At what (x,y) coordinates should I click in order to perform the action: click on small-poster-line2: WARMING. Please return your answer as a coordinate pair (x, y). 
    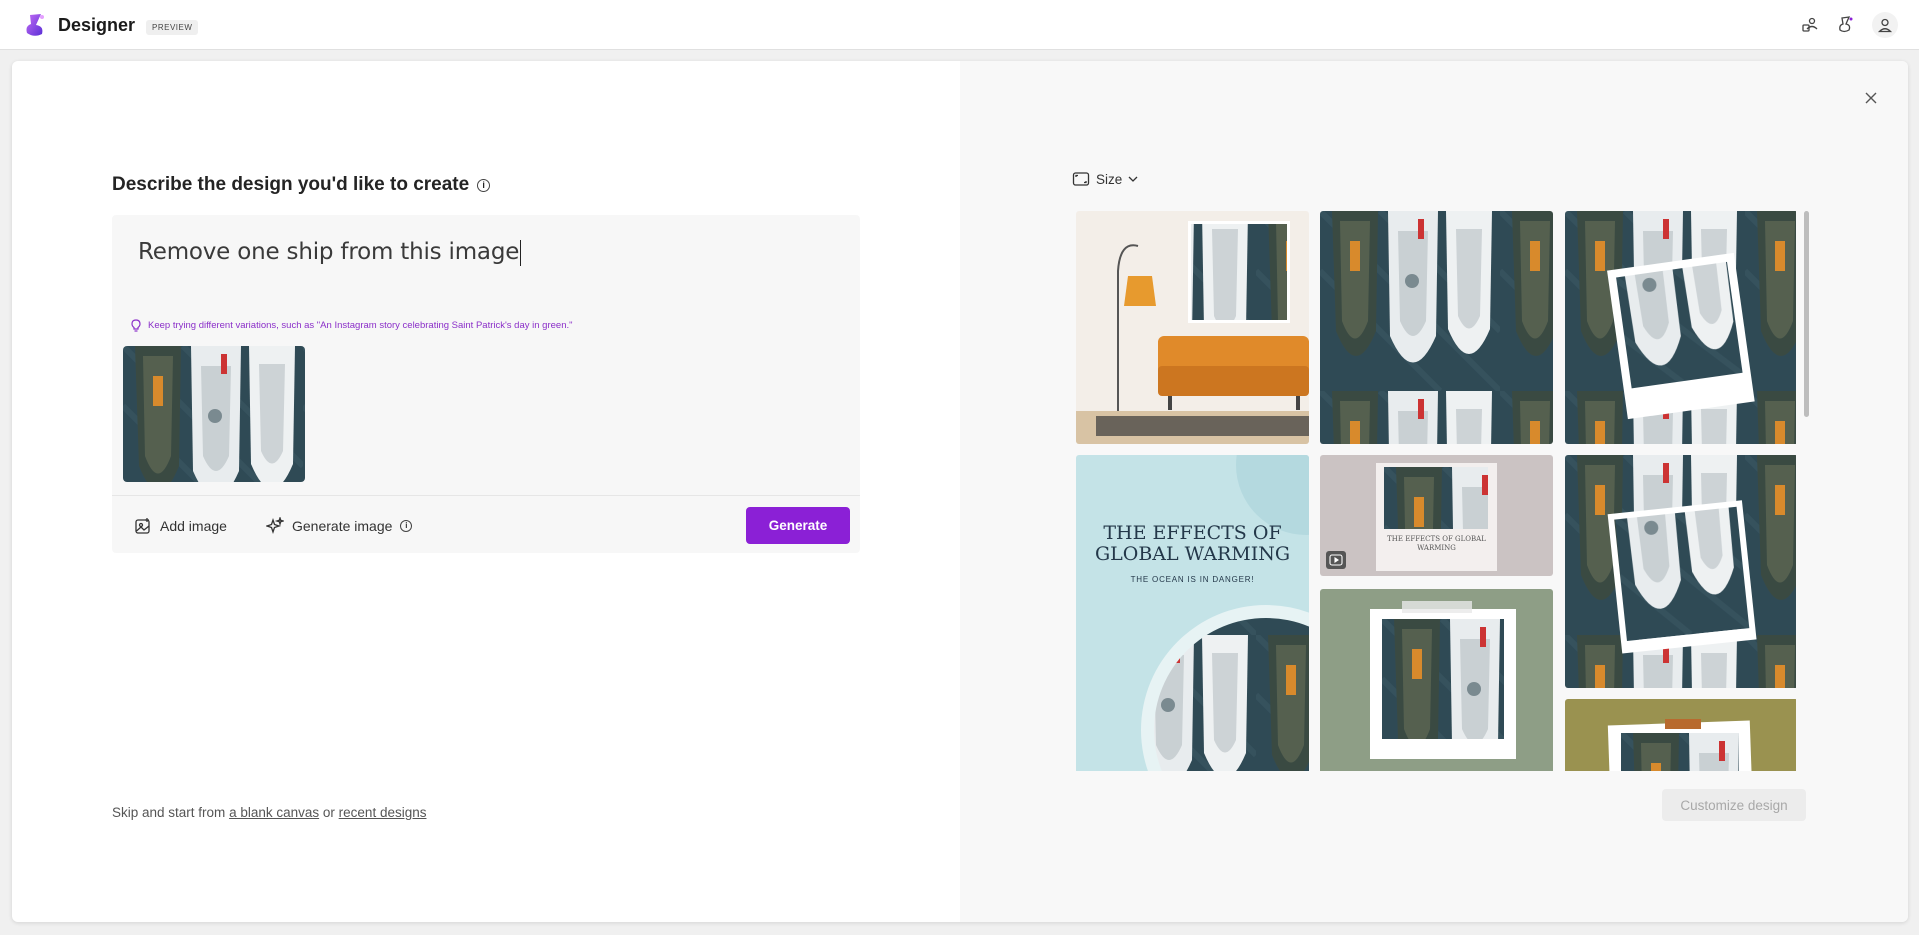
    Looking at the image, I should click on (1436, 548).